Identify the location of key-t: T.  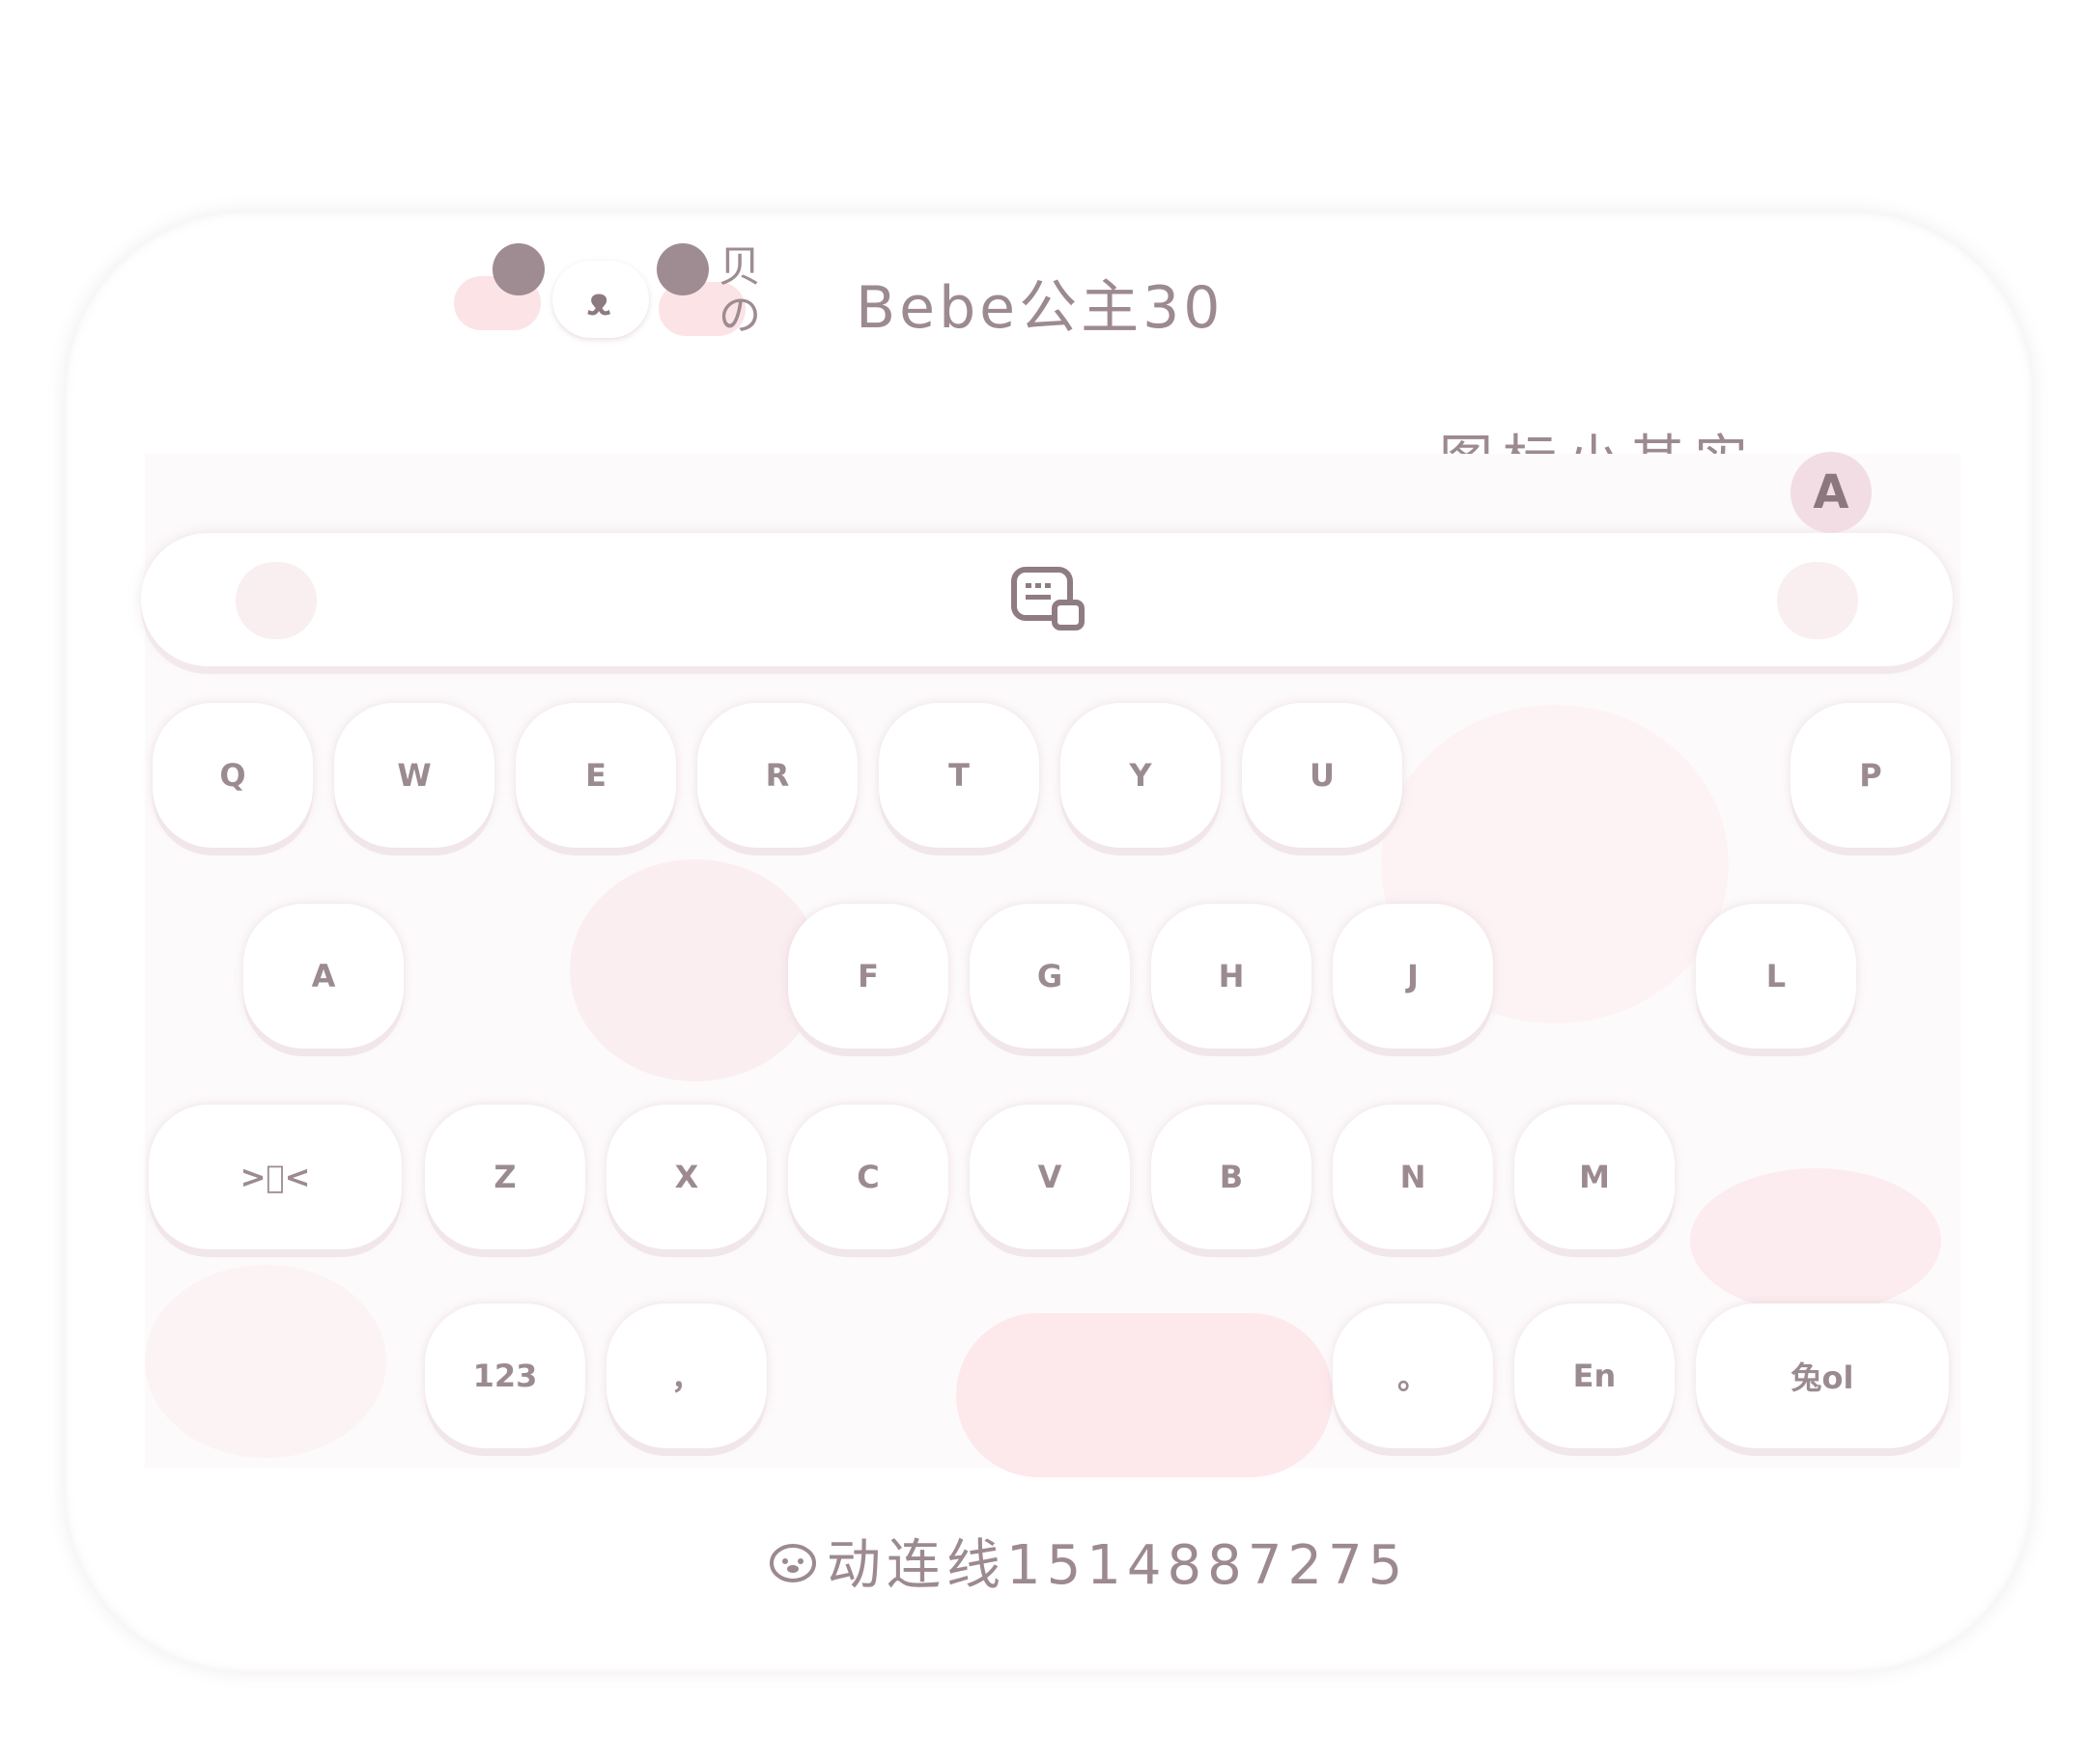
(959, 776).